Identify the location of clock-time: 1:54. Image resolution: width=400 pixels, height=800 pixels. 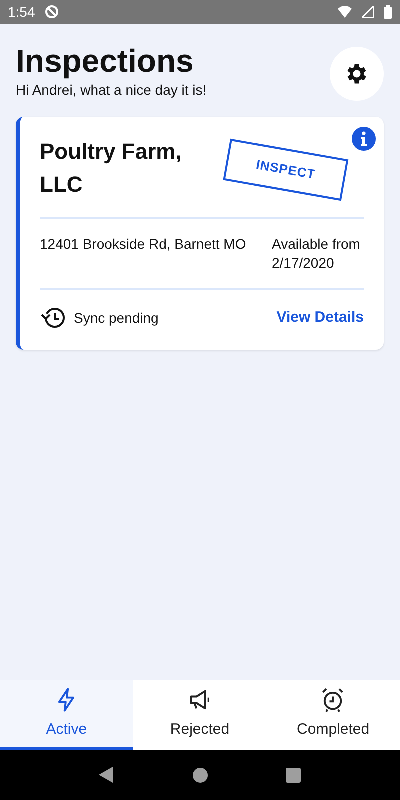
(22, 12).